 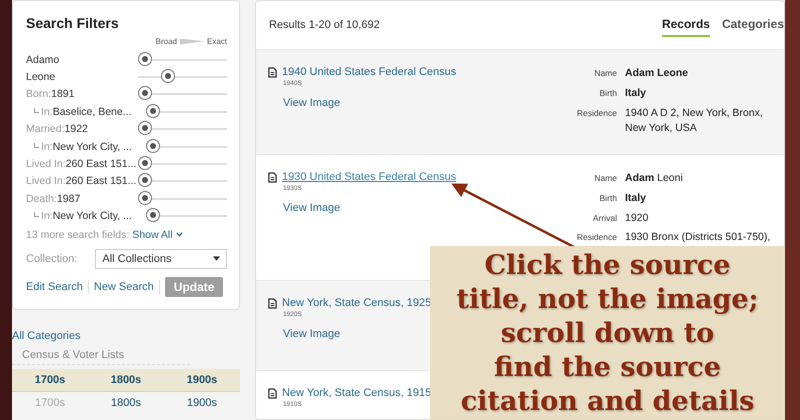 What do you see at coordinates (216, 259) in the screenshot?
I see `caret-icon` at bounding box center [216, 259].